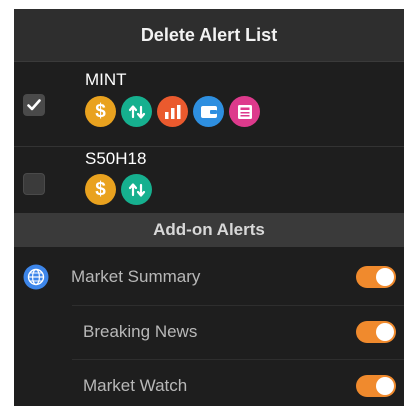  I want to click on setting-market-watch: Market Watch, so click(238, 382).